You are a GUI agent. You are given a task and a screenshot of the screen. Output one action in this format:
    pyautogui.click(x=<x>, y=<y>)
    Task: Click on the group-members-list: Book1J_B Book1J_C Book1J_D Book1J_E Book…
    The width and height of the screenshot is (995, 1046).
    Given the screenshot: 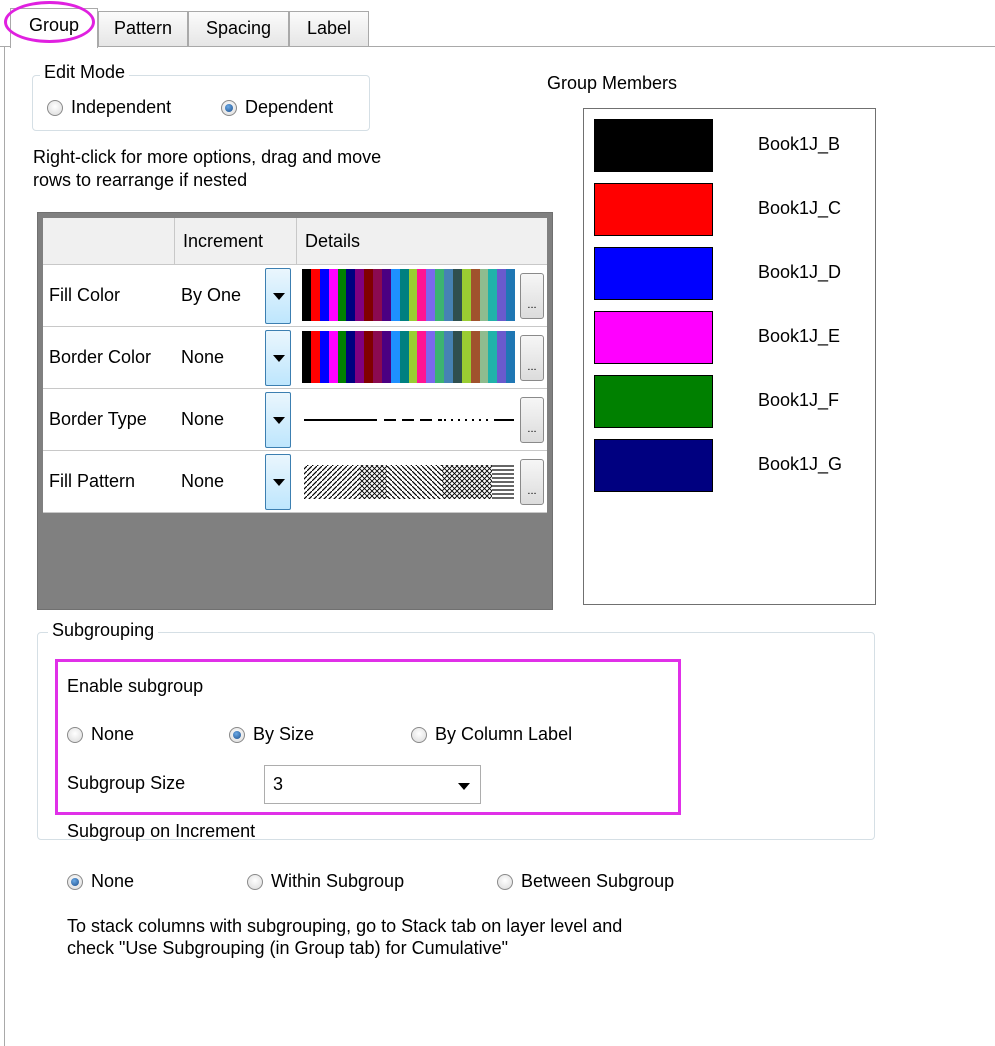 What is the action you would take?
    pyautogui.click(x=729, y=356)
    